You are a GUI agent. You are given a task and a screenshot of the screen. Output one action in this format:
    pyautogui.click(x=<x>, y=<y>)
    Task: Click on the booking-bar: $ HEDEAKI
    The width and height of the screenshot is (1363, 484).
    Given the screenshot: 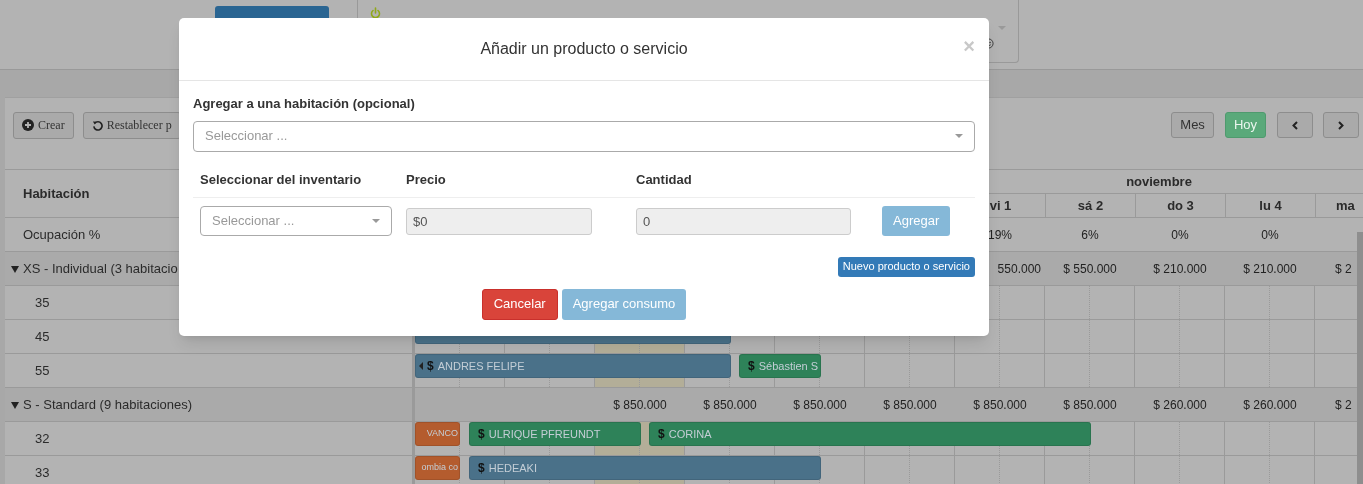 What is the action you would take?
    pyautogui.click(x=645, y=468)
    